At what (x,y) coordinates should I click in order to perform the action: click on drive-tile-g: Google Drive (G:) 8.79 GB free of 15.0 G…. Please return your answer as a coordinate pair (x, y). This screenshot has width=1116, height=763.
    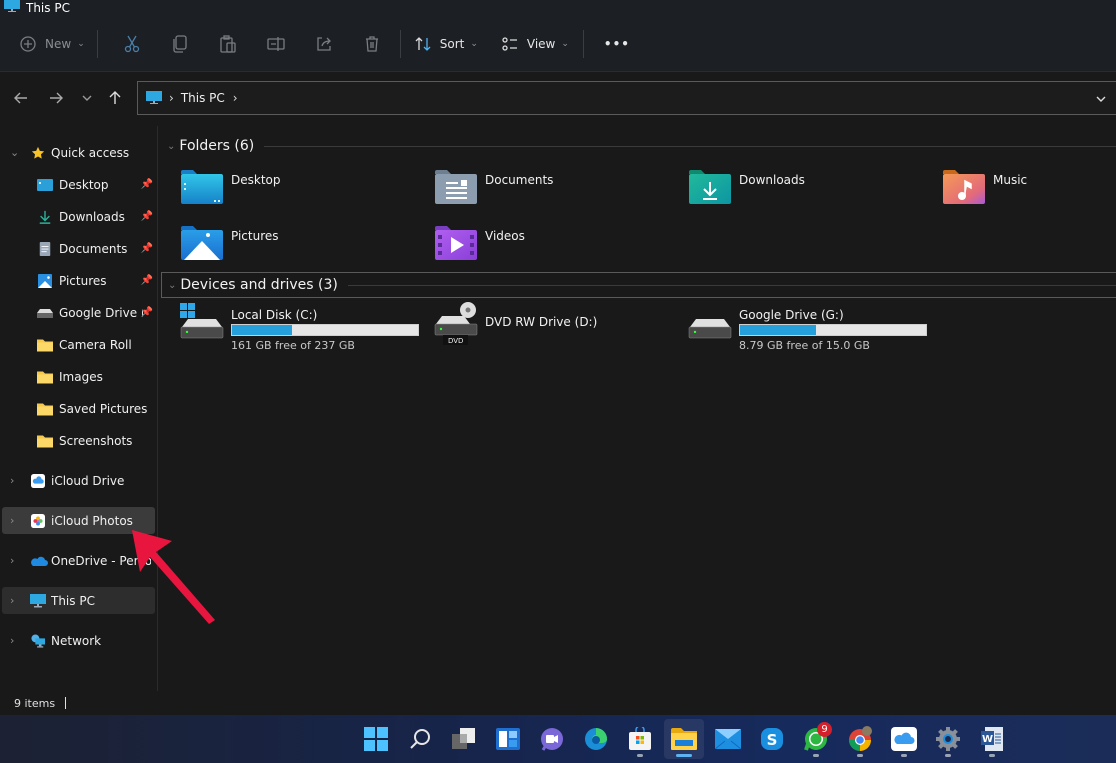
    Looking at the image, I should click on (813, 329).